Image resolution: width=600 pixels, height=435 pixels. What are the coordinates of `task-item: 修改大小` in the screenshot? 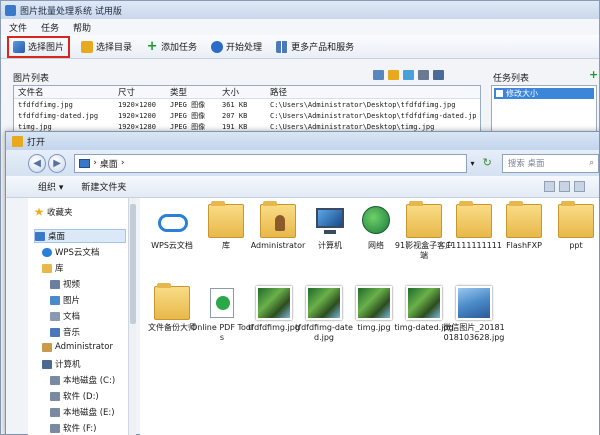 It's located at (544, 93).